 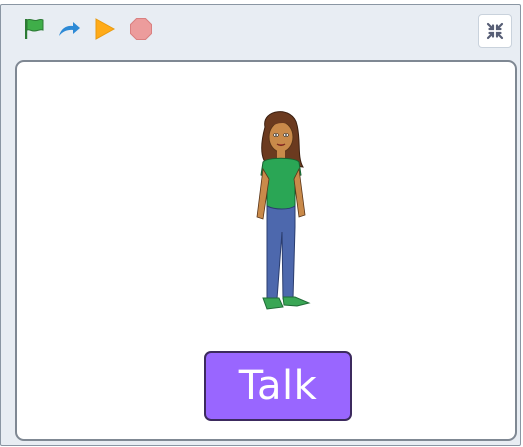 I want to click on stage-toolbar, so click(x=260, y=31).